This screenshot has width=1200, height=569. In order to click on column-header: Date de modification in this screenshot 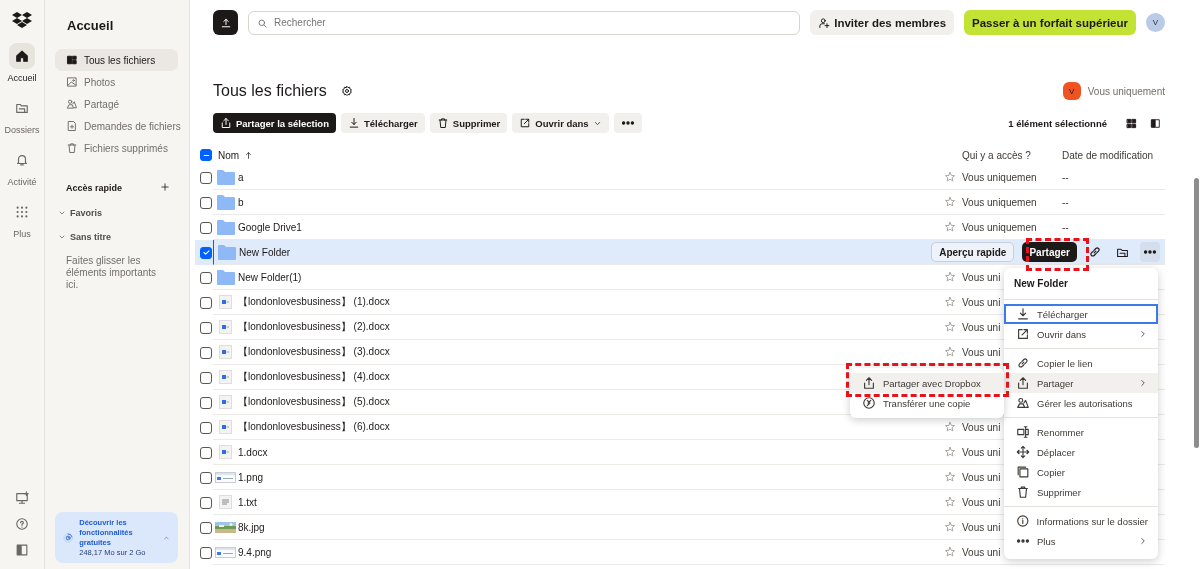, I will do `click(1108, 155)`.